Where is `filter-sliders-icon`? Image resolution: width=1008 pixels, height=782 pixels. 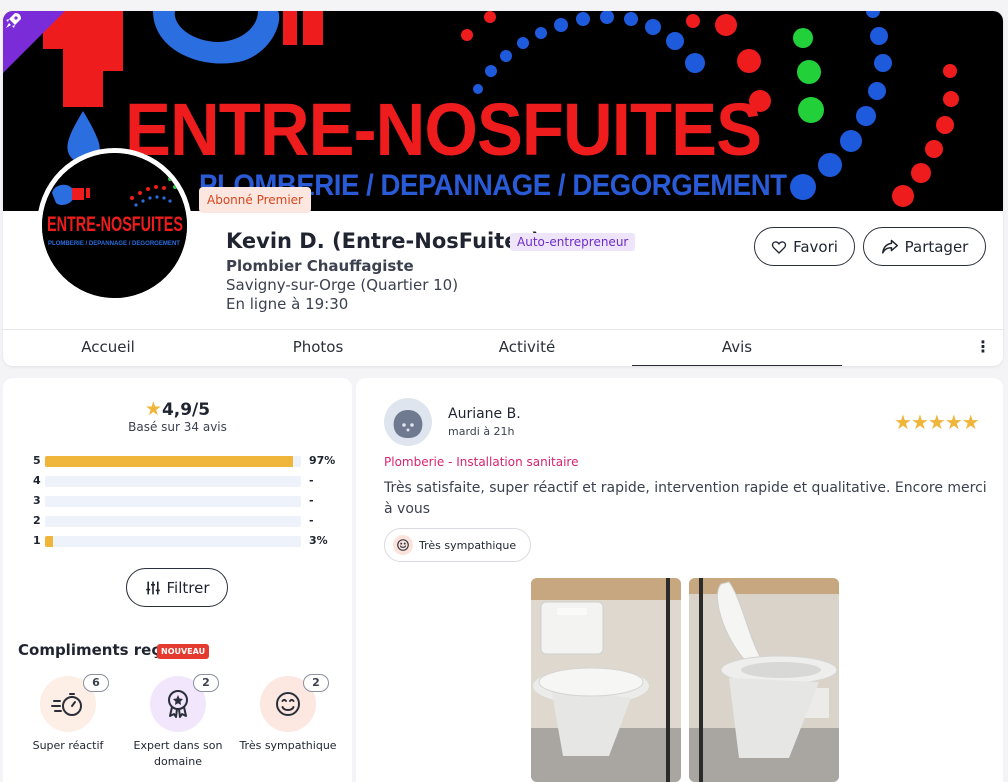 filter-sliders-icon is located at coordinates (152, 587).